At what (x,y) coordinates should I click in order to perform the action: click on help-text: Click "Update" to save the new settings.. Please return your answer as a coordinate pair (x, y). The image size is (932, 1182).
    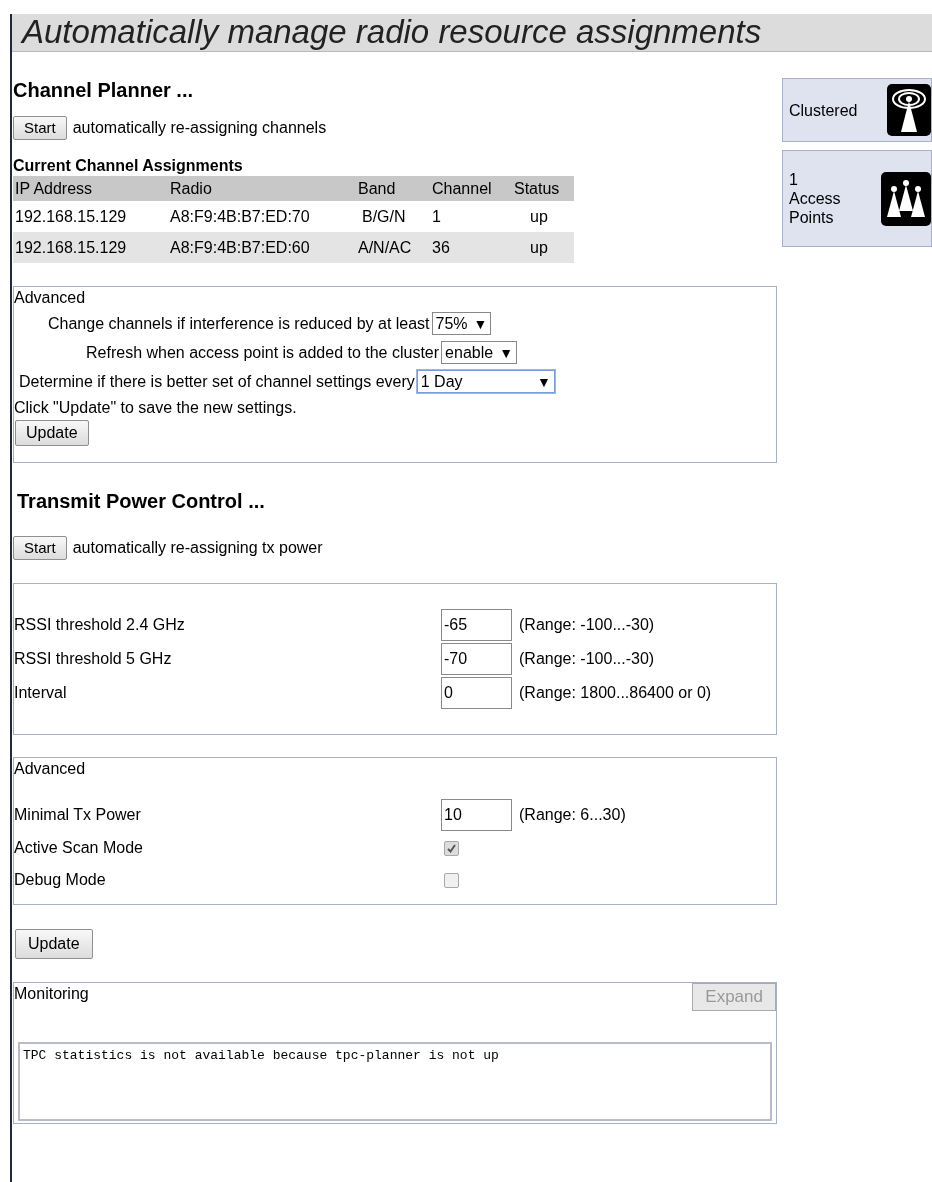
    Looking at the image, I should click on (156, 408).